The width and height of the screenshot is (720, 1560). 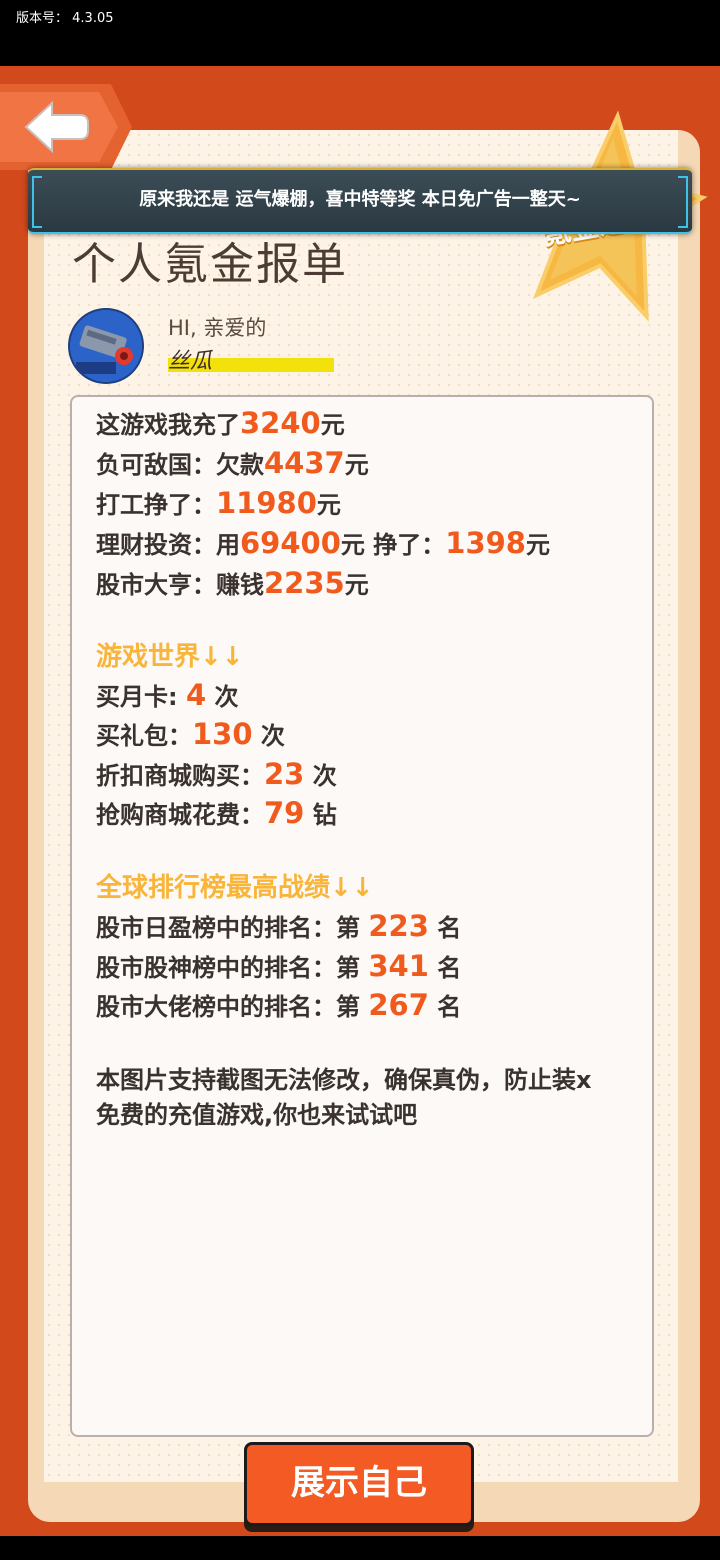 What do you see at coordinates (360, 33) in the screenshot?
I see `status-bar: 版本号： 4.3.05` at bounding box center [360, 33].